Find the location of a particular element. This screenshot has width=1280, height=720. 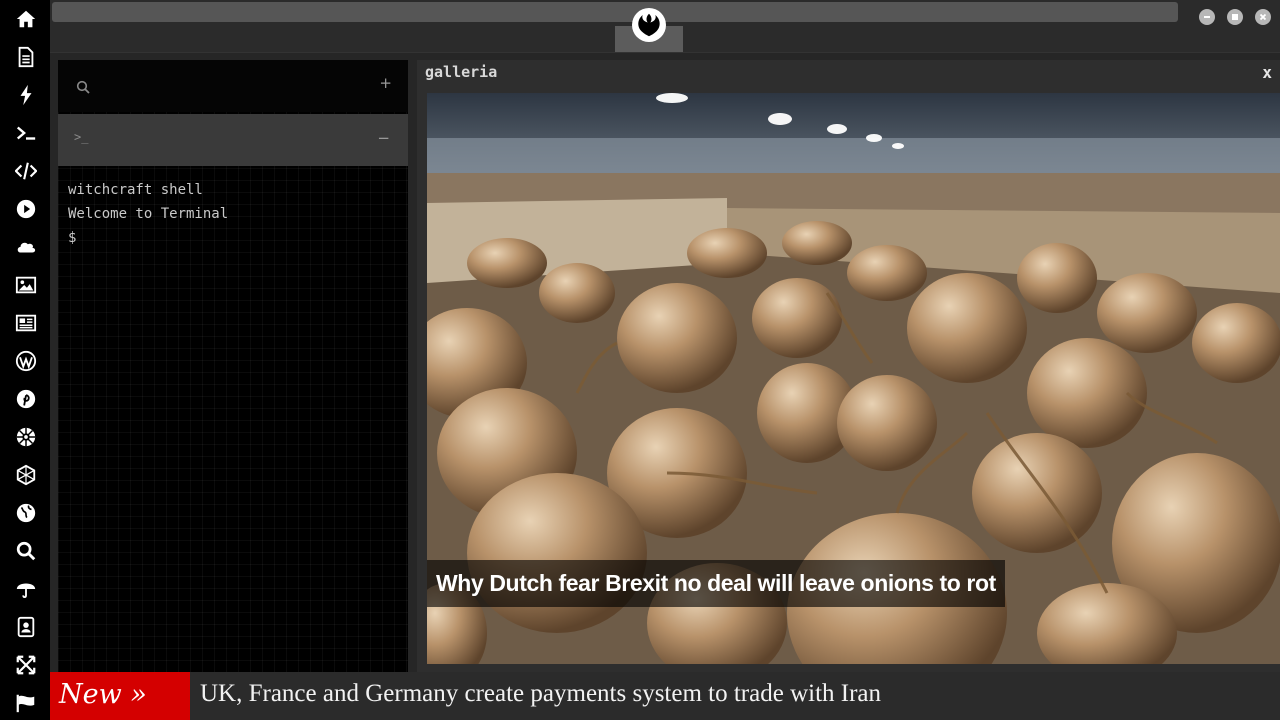

close-icon is located at coordinates (1263, 17).